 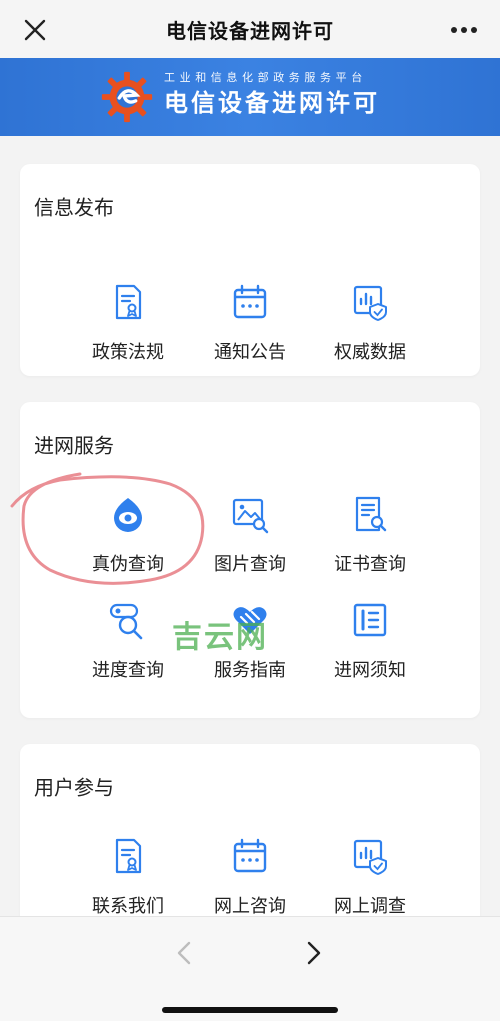 What do you see at coordinates (272, 103) in the screenshot?
I see `banner-title: 电信设备进网许可` at bounding box center [272, 103].